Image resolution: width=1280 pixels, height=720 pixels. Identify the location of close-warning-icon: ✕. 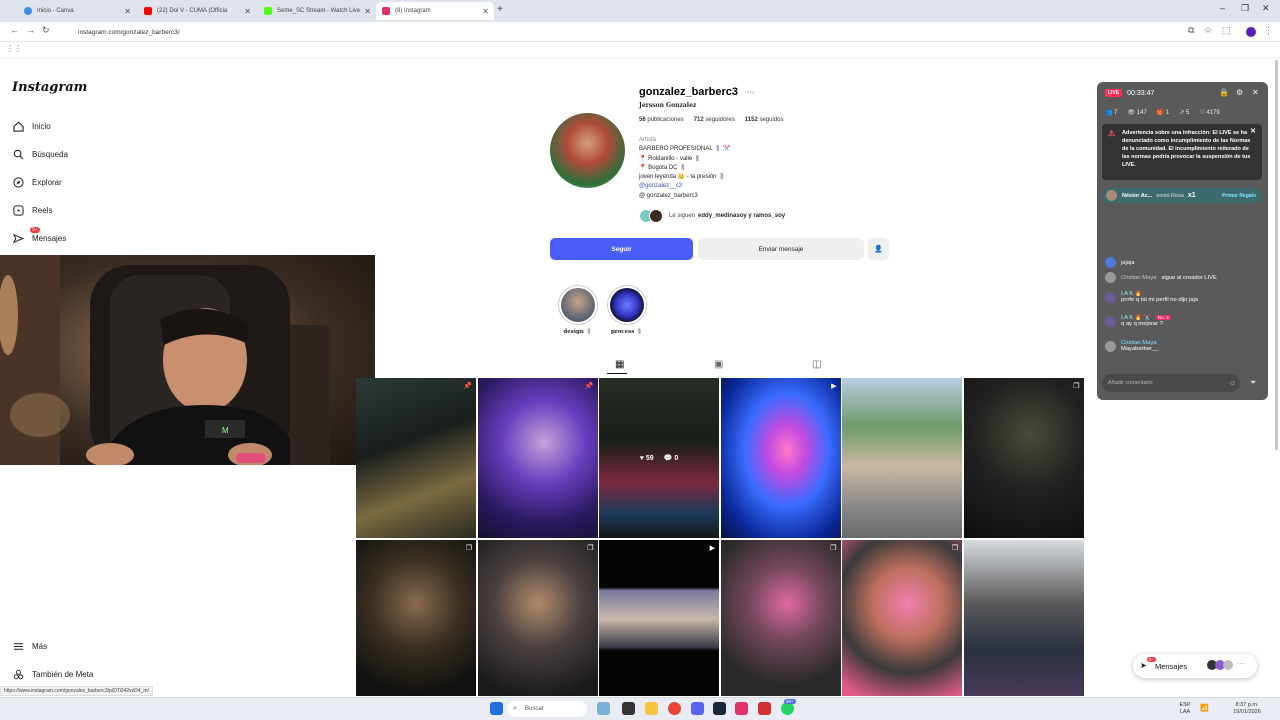
(1253, 132).